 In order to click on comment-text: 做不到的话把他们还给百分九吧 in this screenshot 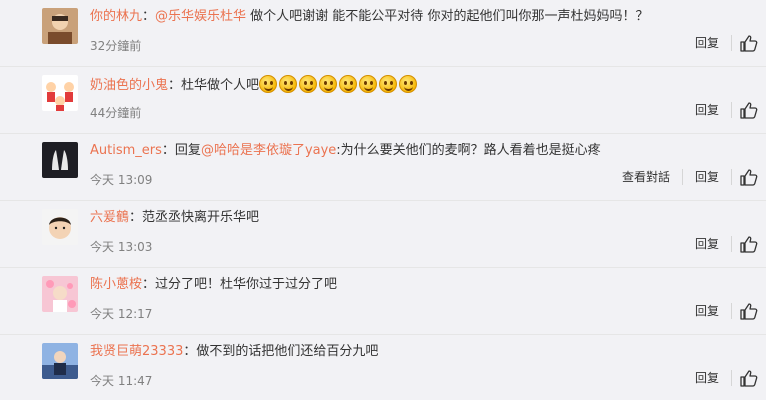, I will do `click(287, 351)`.